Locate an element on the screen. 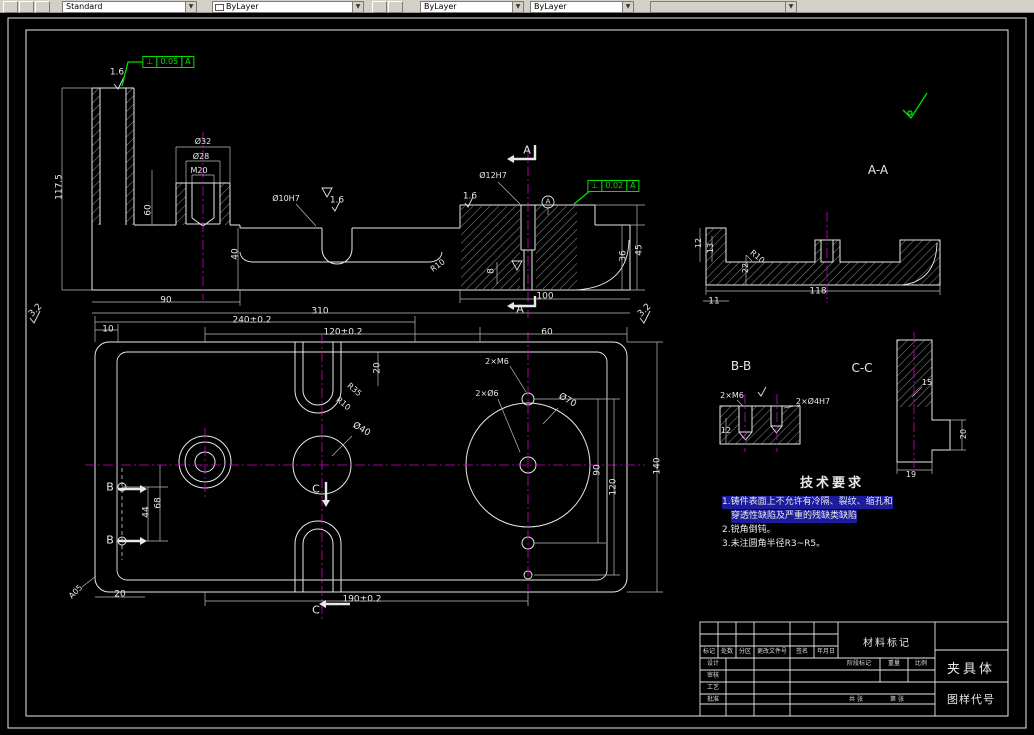 Image resolution: width=1034 pixels, height=735 pixels. color-swatch is located at coordinates (219, 7).